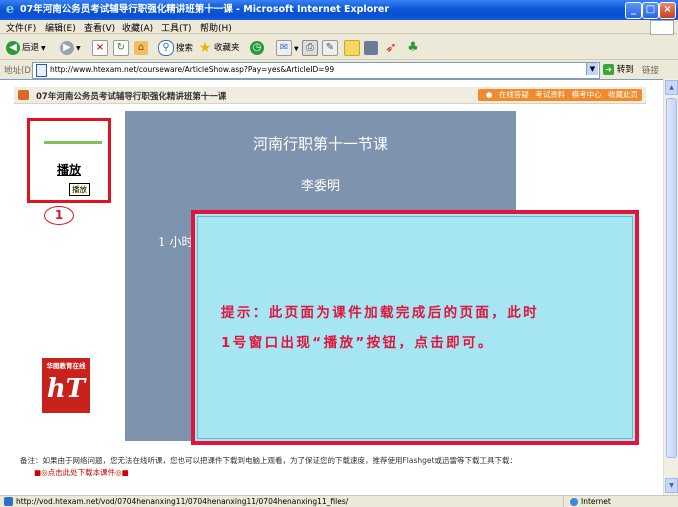  I want to click on history-button: ◷, so click(258, 48).